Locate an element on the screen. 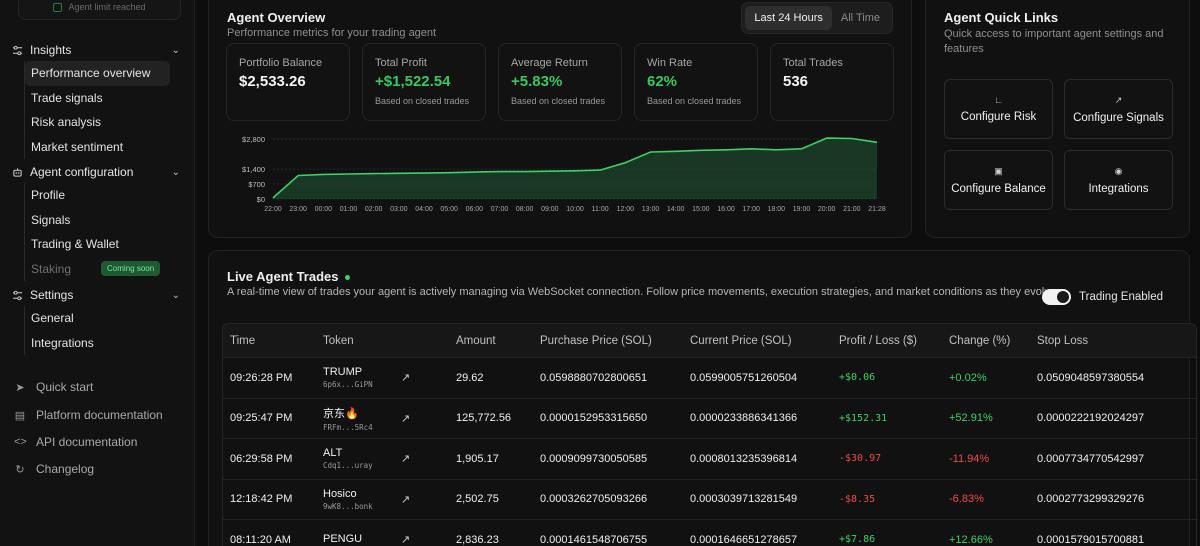 This screenshot has height=546, width=1200. token-name: TRUMP is located at coordinates (343, 372).